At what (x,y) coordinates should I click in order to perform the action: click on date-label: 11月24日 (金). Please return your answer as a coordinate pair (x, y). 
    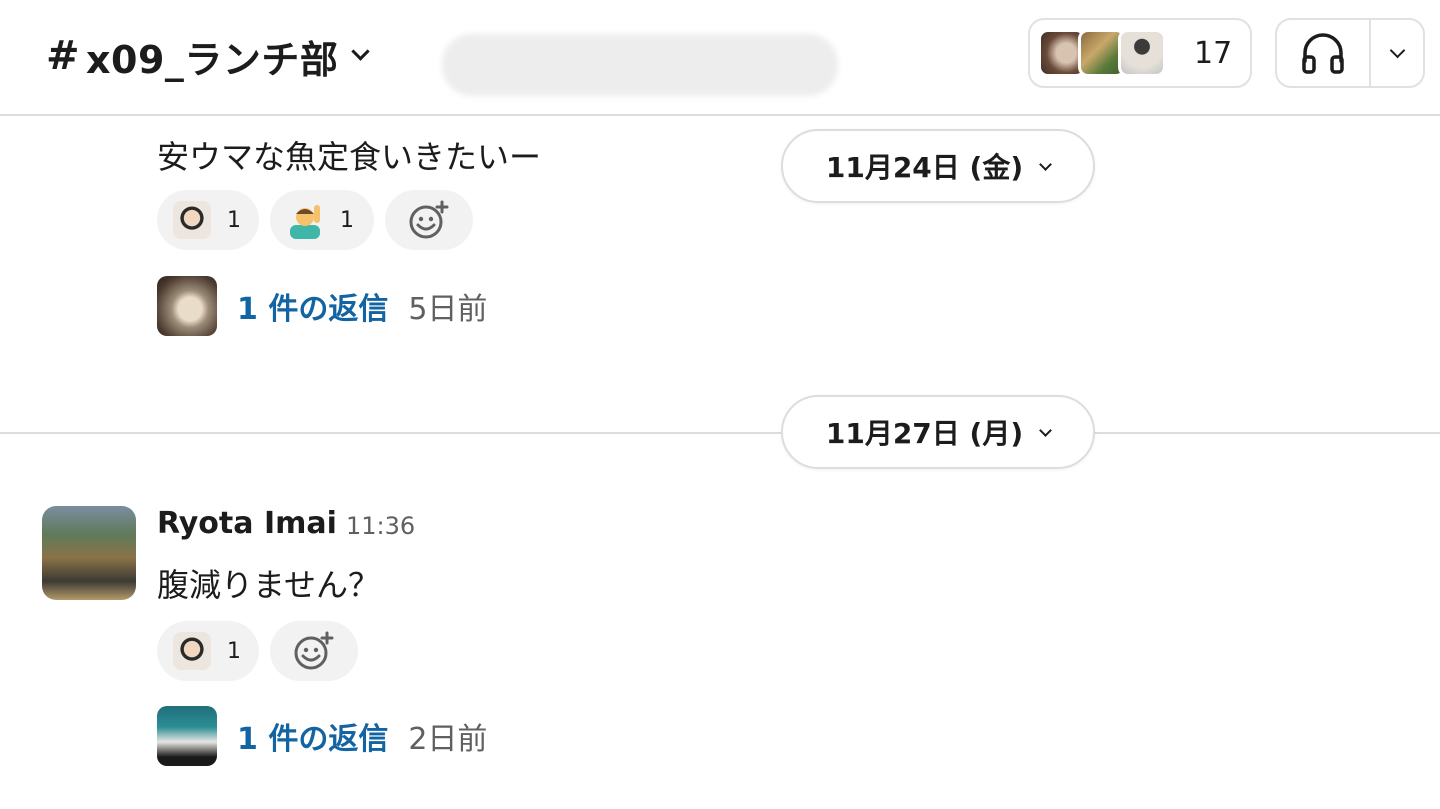
    Looking at the image, I should click on (924, 167).